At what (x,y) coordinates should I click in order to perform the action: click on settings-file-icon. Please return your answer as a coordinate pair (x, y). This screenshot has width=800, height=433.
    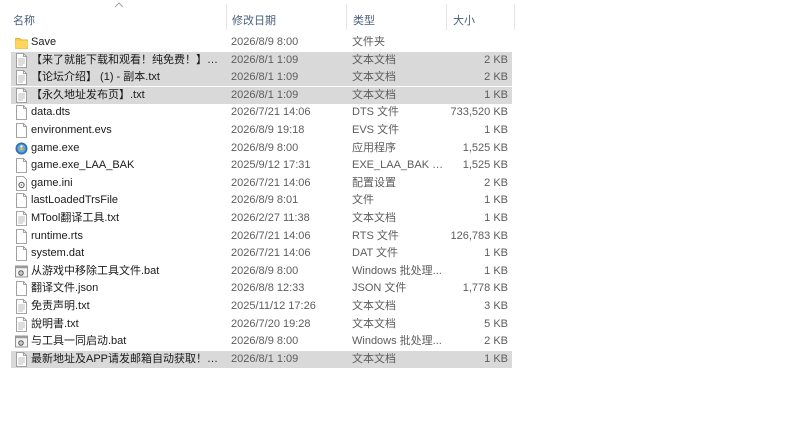
    Looking at the image, I should click on (21, 183).